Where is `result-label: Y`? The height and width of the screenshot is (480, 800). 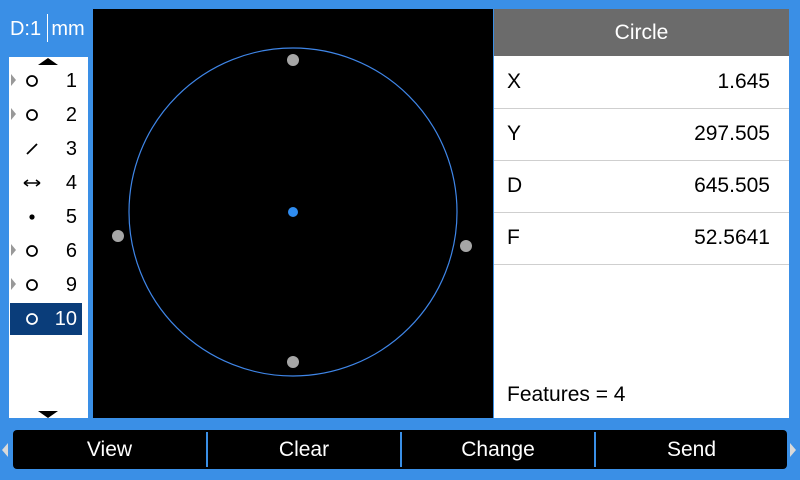
result-label: Y is located at coordinates (514, 133).